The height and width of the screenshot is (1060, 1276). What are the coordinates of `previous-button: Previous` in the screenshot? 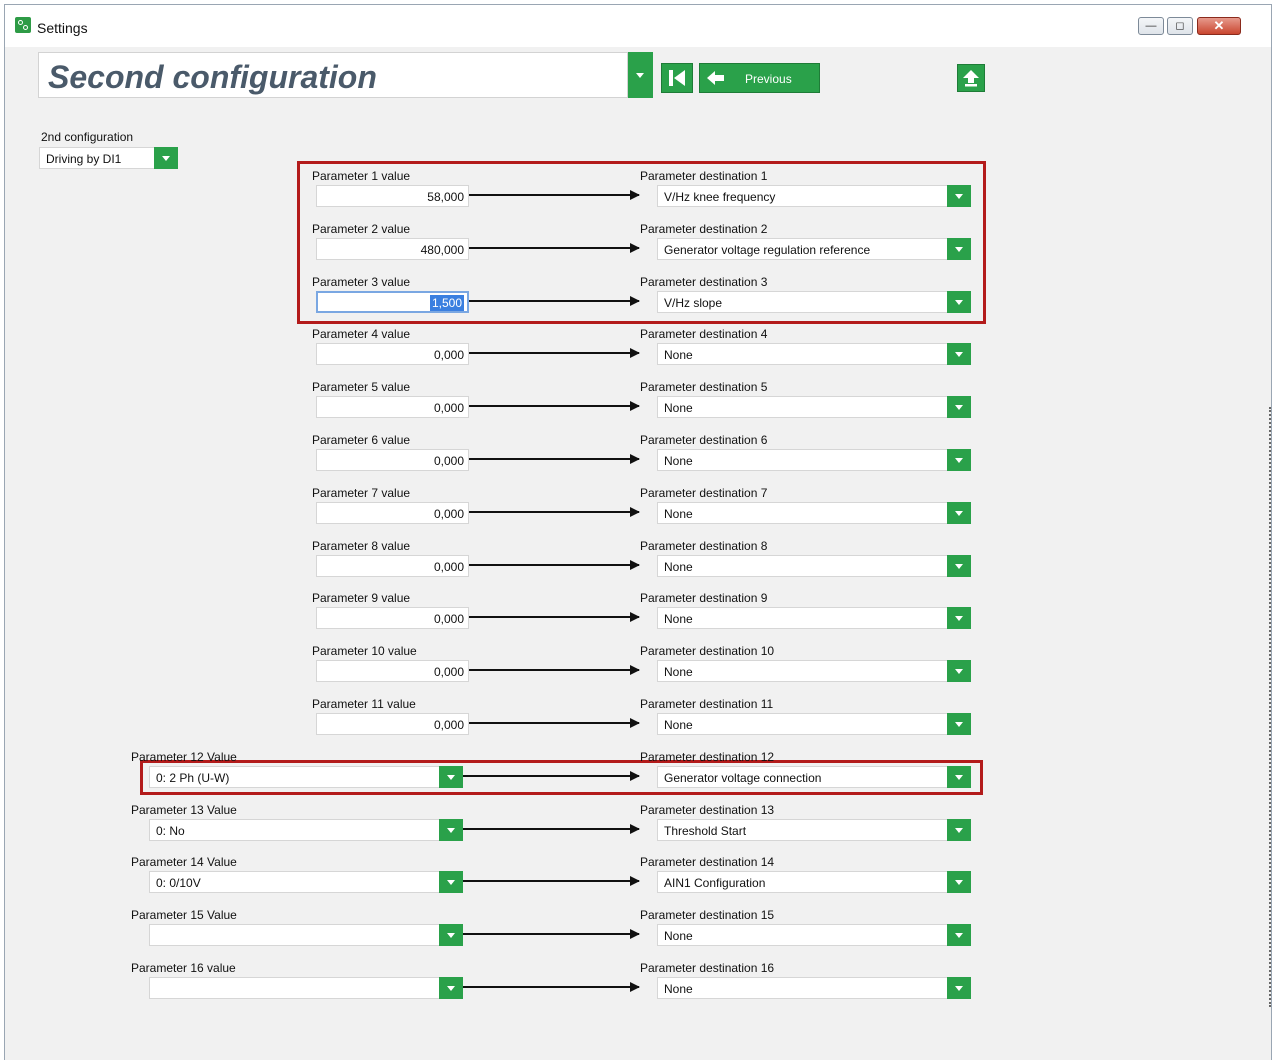 It's located at (759, 78).